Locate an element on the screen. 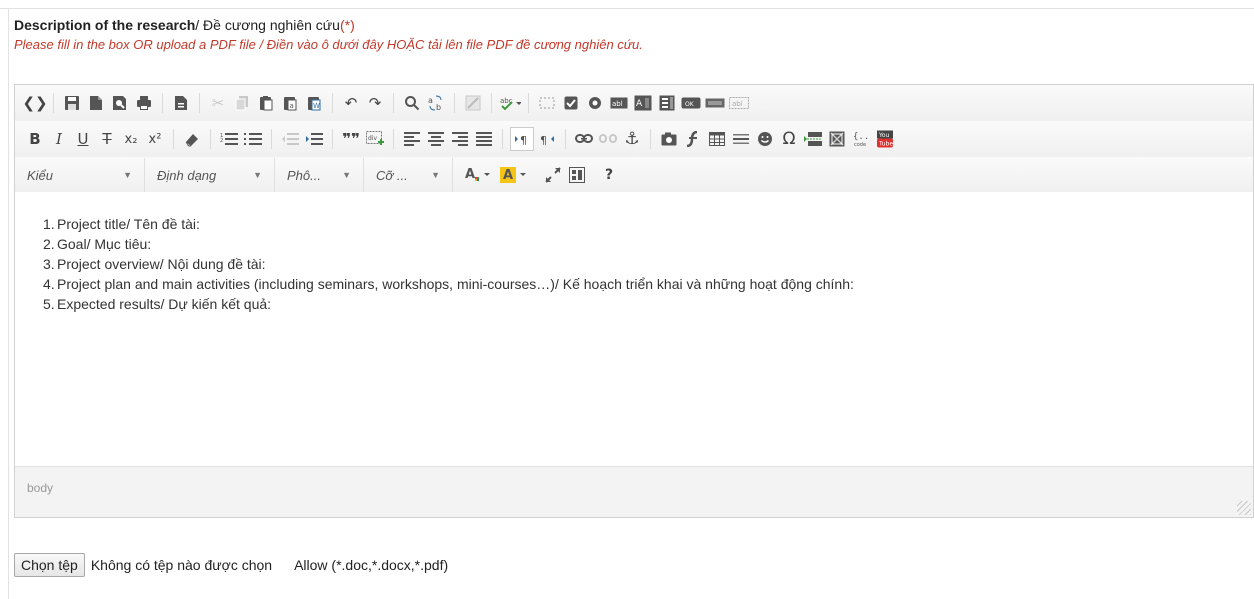  svg-text: code is located at coordinates (860, 145).